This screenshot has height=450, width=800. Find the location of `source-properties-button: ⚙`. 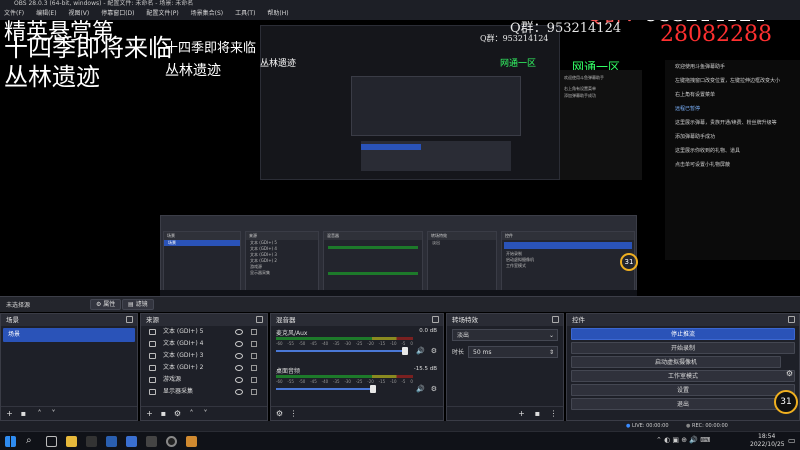

source-properties-button: ⚙ is located at coordinates (177, 413).